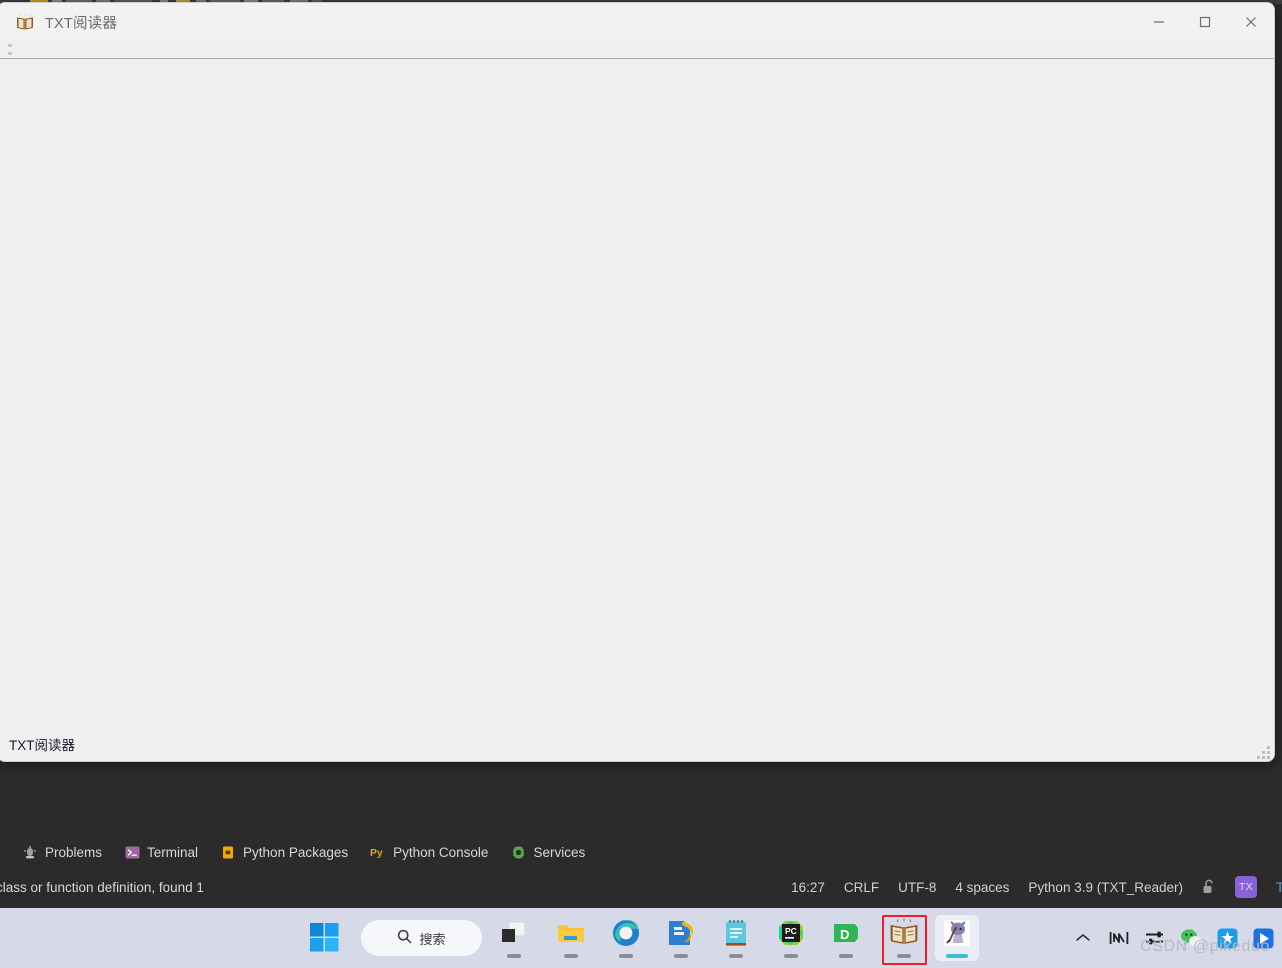 The height and width of the screenshot is (968, 1282). What do you see at coordinates (736, 933) in the screenshot?
I see `notepad-icon` at bounding box center [736, 933].